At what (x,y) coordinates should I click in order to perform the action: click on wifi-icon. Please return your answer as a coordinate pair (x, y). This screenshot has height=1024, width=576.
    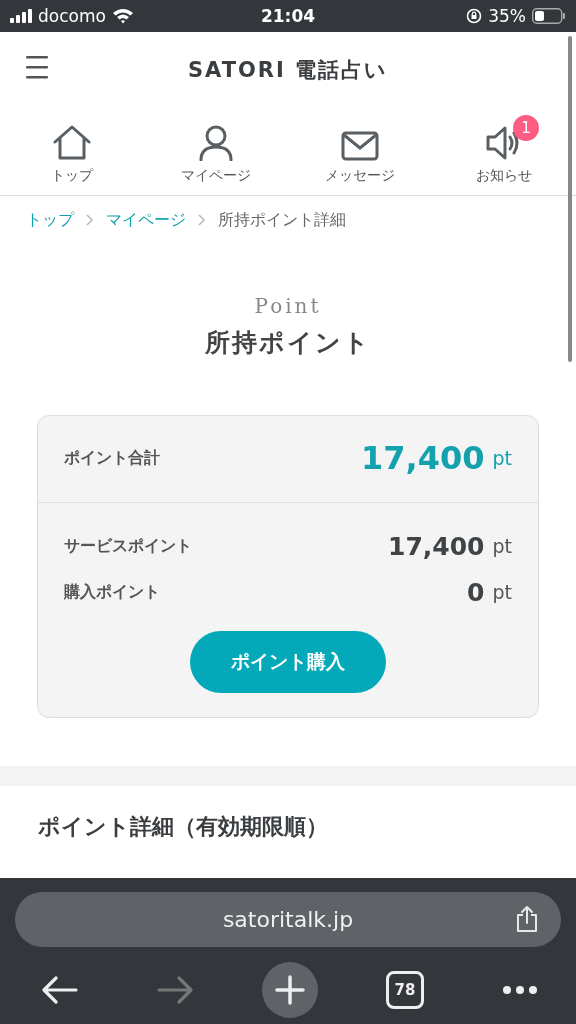
    Looking at the image, I should click on (122, 16).